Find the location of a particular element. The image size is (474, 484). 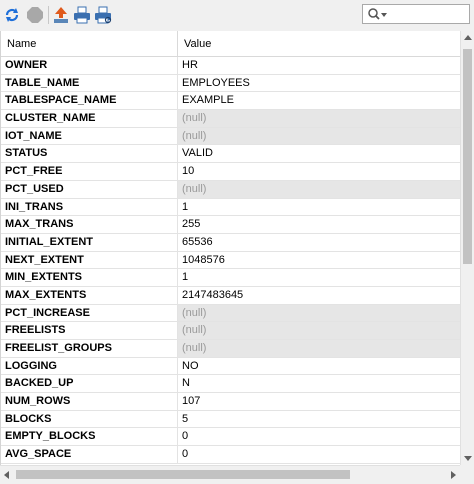

property-name-cell: EMPTY_BLOCKS is located at coordinates (89, 437).